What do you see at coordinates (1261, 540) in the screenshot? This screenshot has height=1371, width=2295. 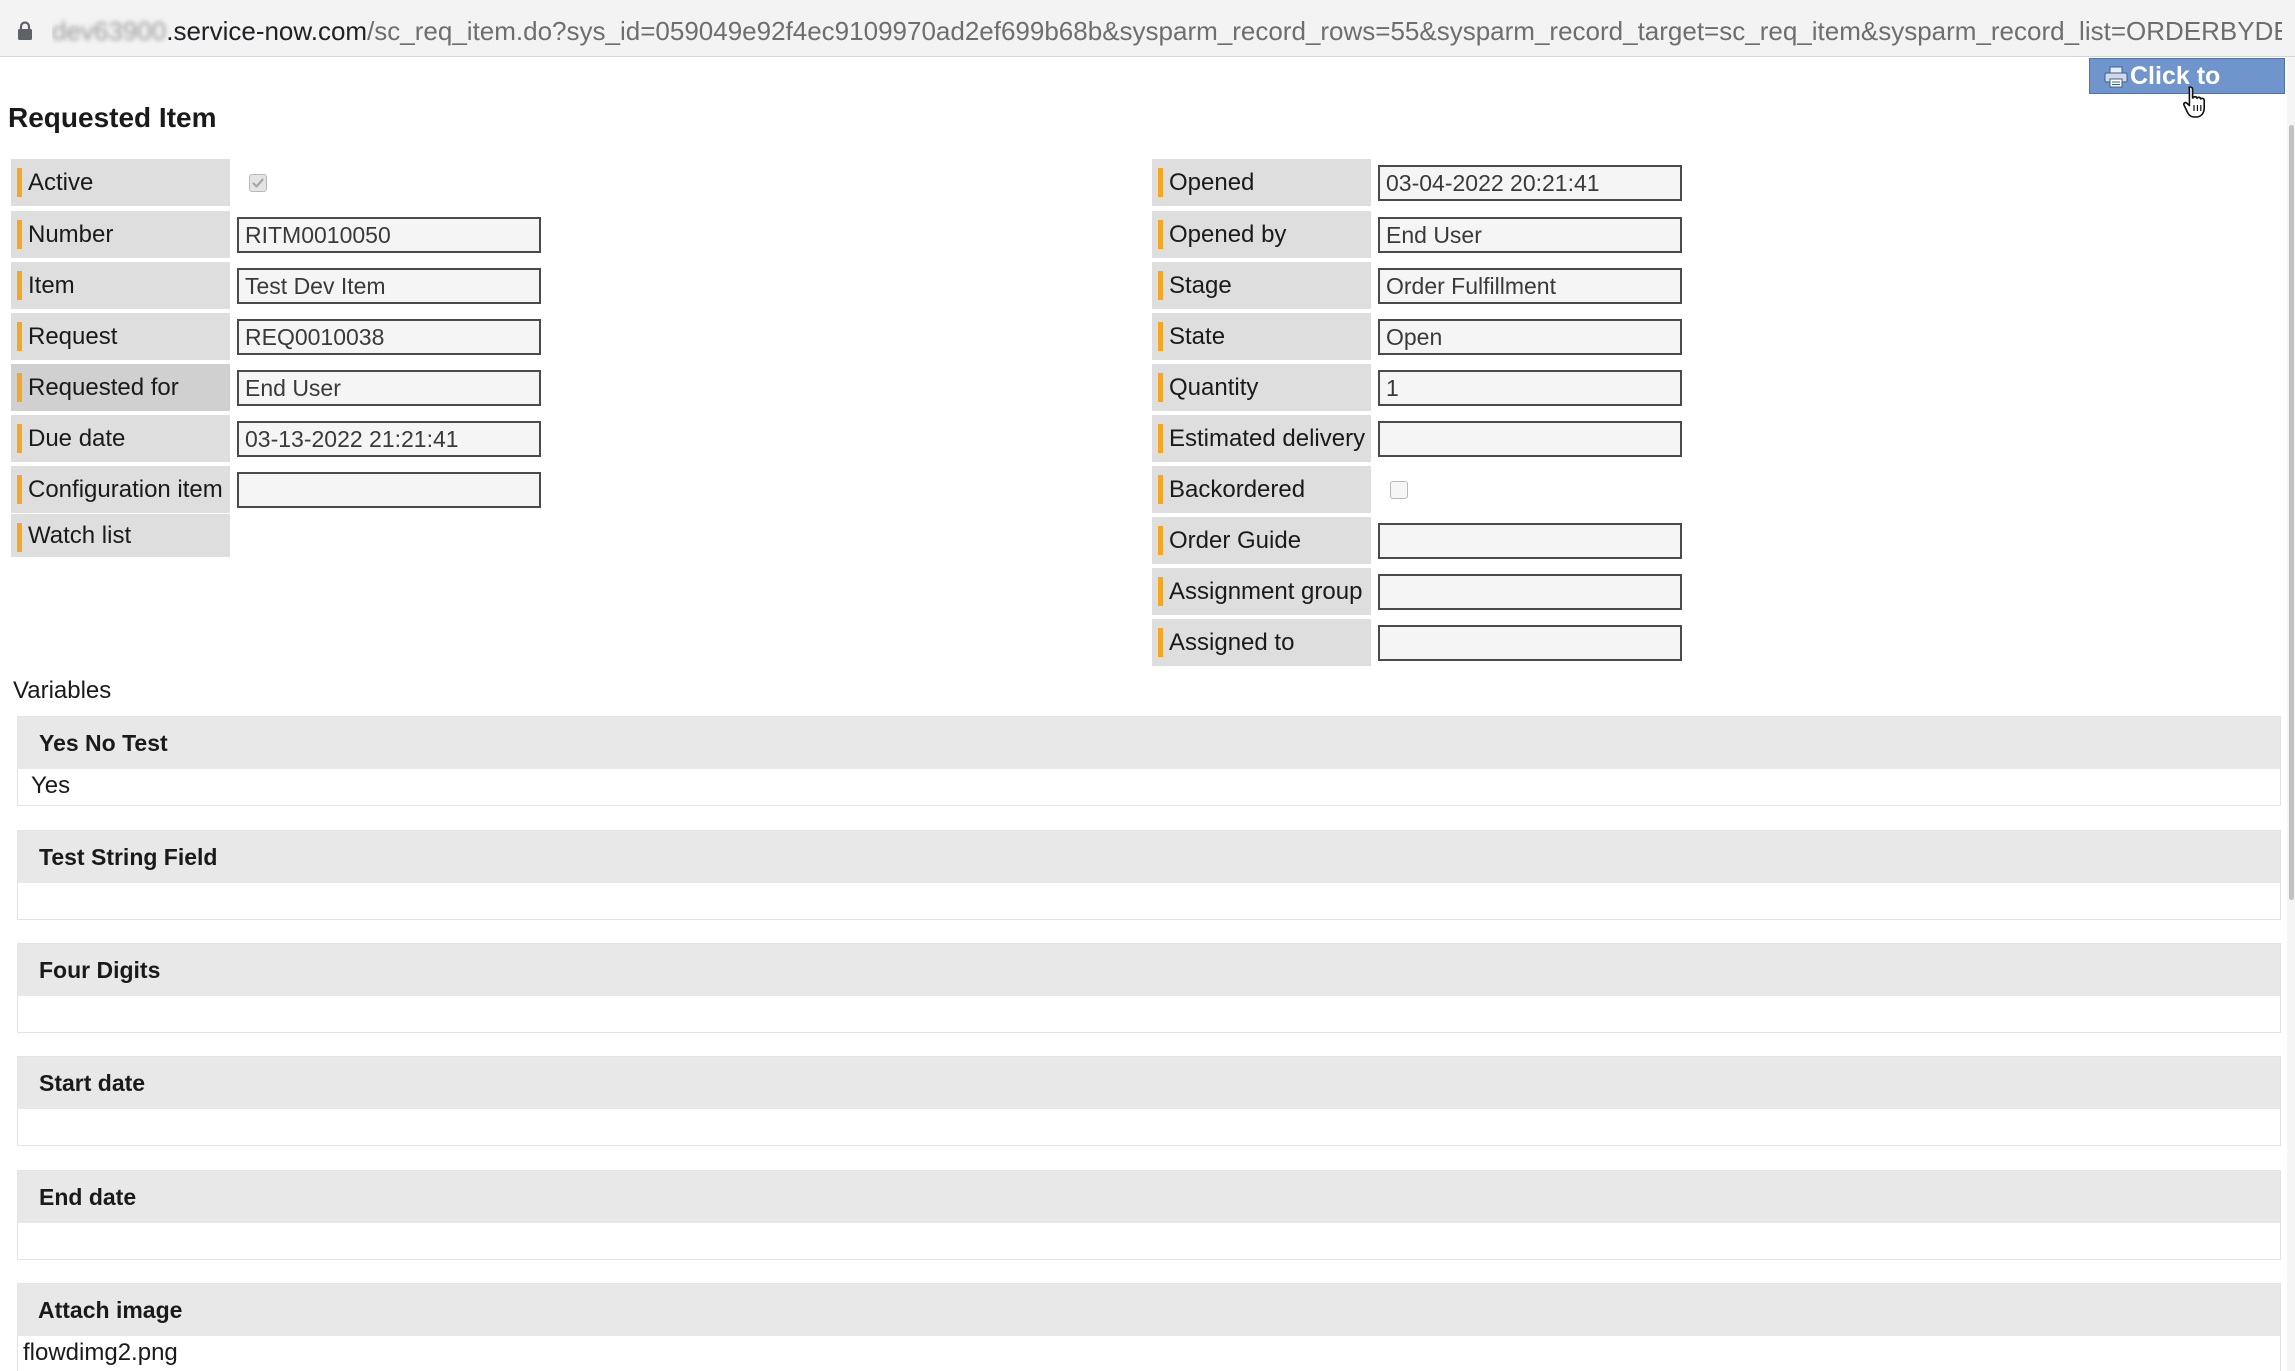 I see `label-order-guide: Order Guide` at bounding box center [1261, 540].